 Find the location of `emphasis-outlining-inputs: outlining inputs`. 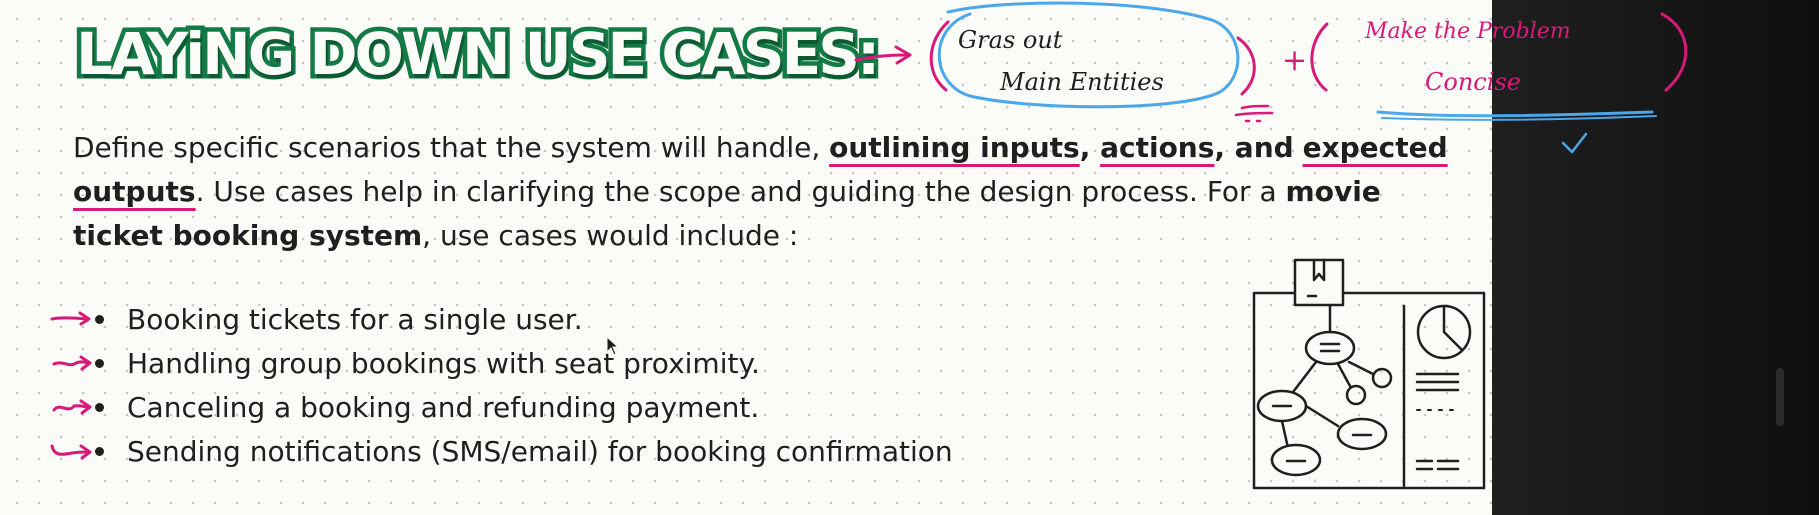

emphasis-outlining-inputs: outlining inputs is located at coordinates (954, 147).